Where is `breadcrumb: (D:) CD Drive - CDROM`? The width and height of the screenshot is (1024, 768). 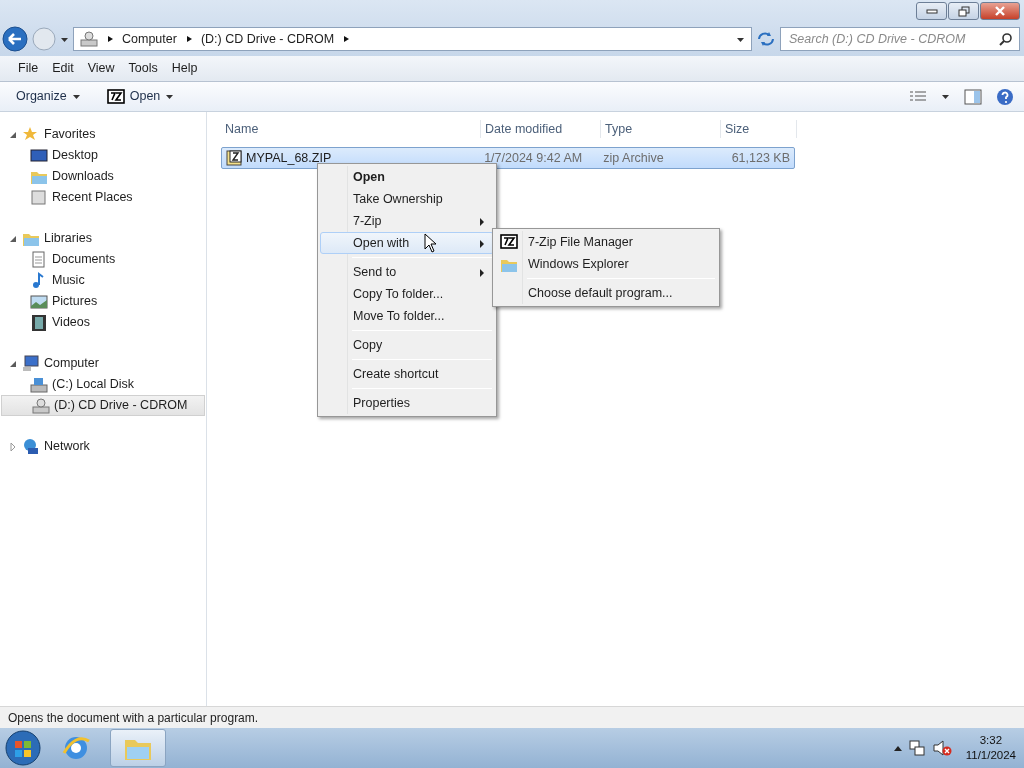
breadcrumb: (D:) CD Drive - CDROM is located at coordinates (267, 39).